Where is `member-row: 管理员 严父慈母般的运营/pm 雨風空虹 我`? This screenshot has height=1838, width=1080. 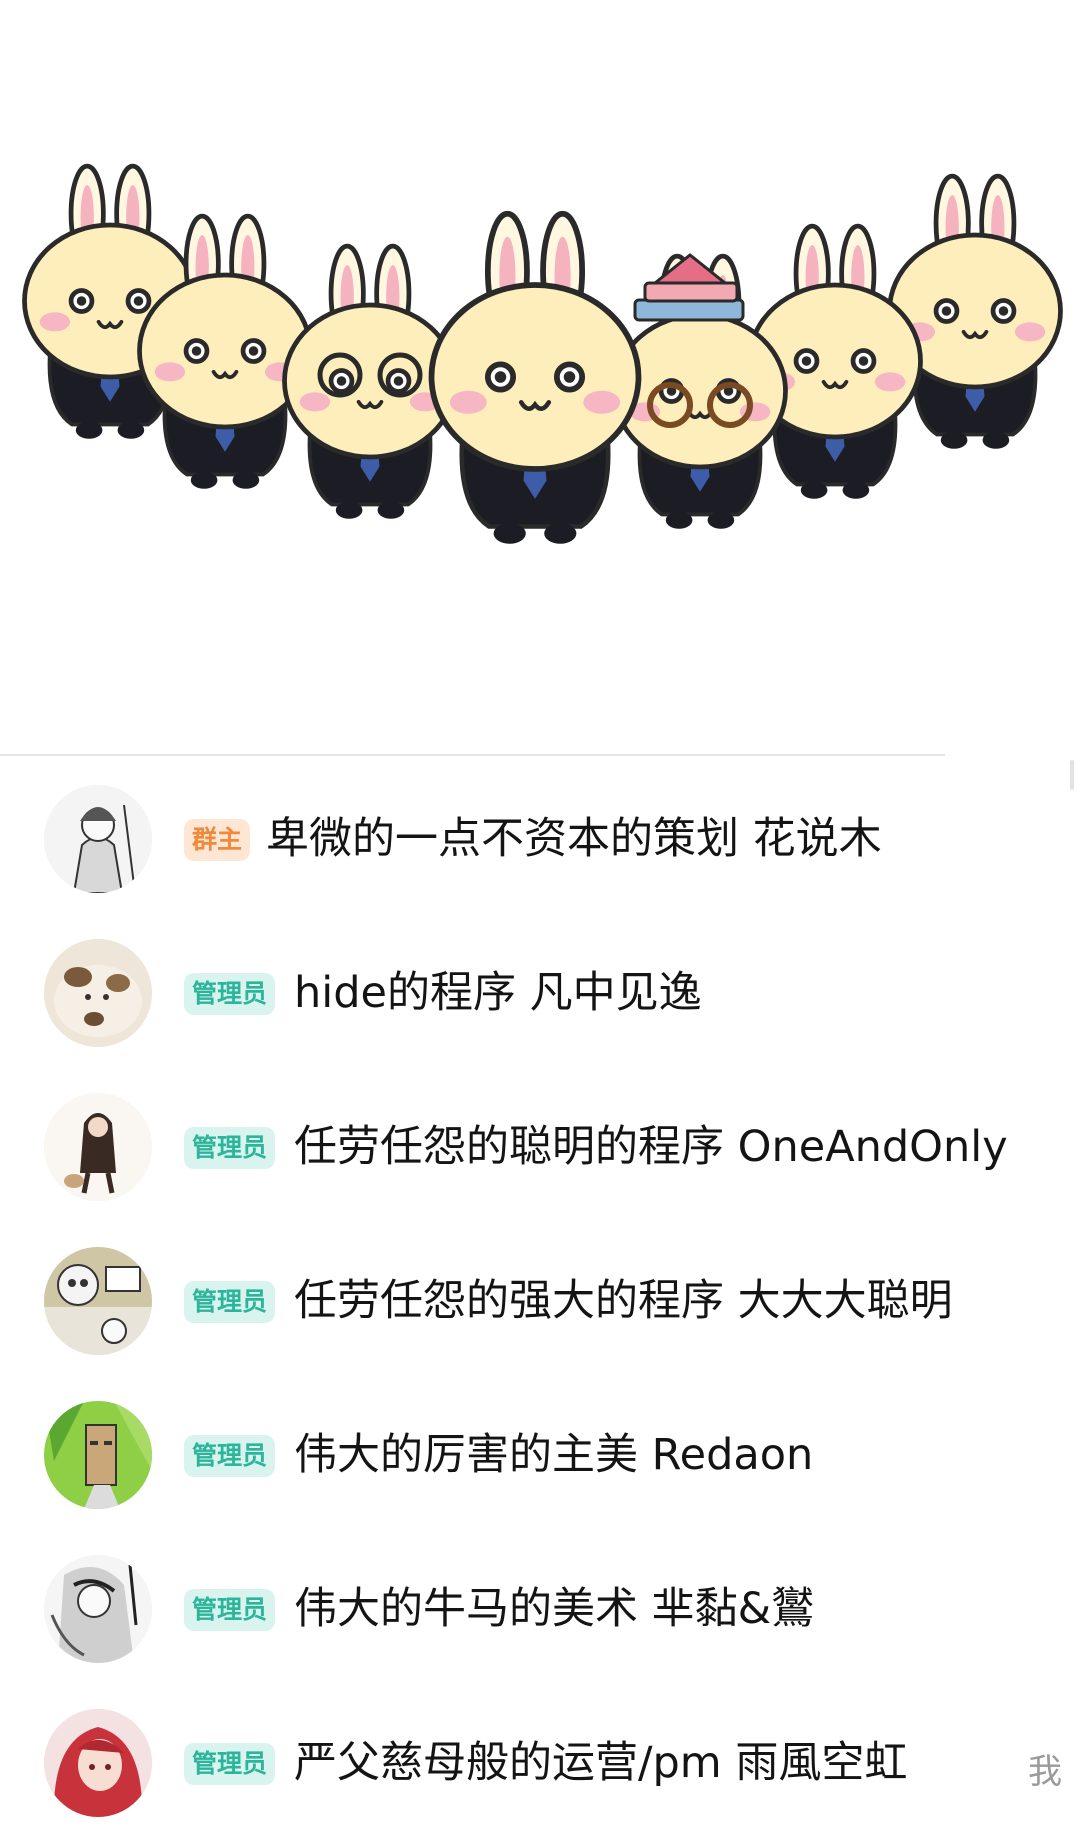 member-row: 管理员 严父慈母般的运营/pm 雨風空虹 我 is located at coordinates (540, 1761).